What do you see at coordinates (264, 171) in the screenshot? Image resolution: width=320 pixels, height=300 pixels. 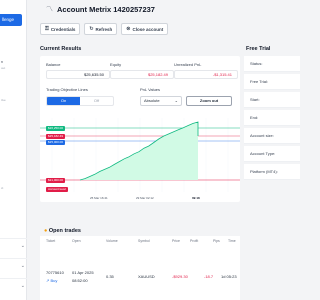 I see `field-label: Platform (MT4):` at bounding box center [264, 171].